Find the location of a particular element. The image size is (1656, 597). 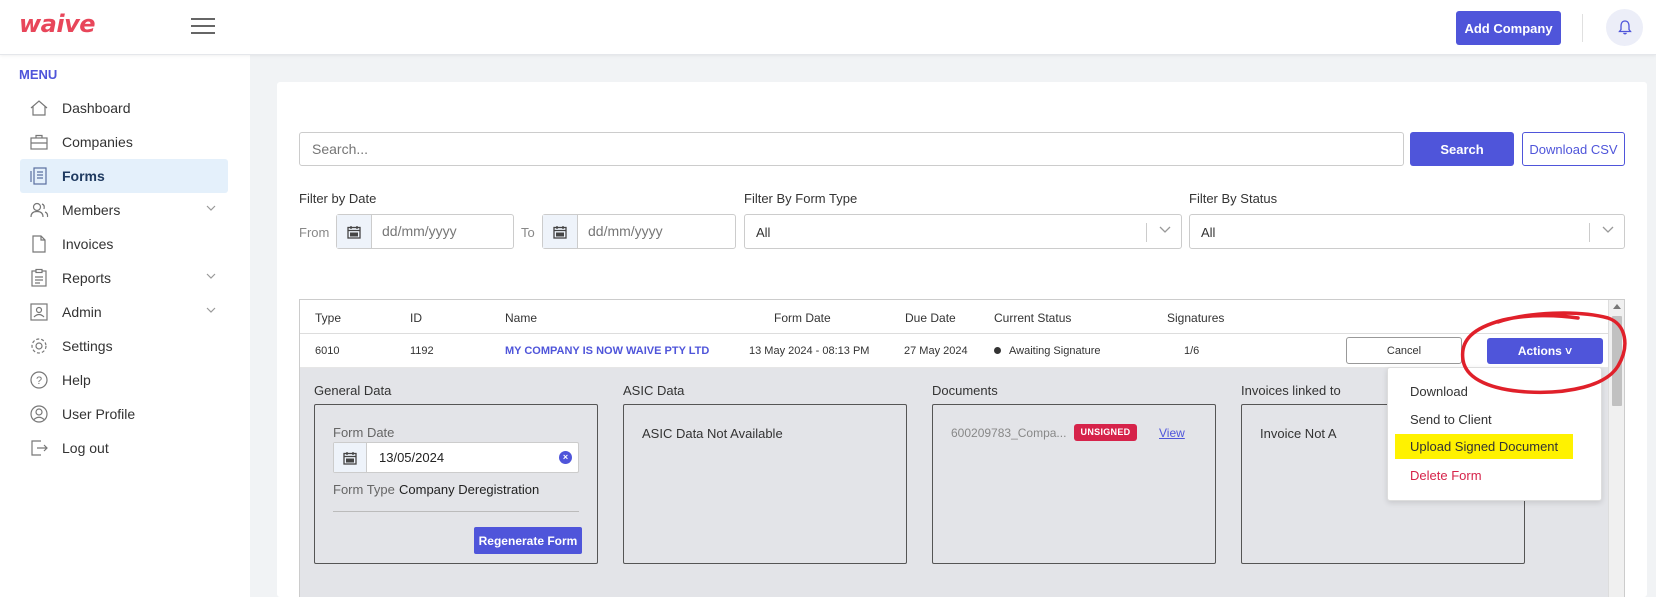

sidebar-item-dashboard: Dashboard is located at coordinates (124, 108).